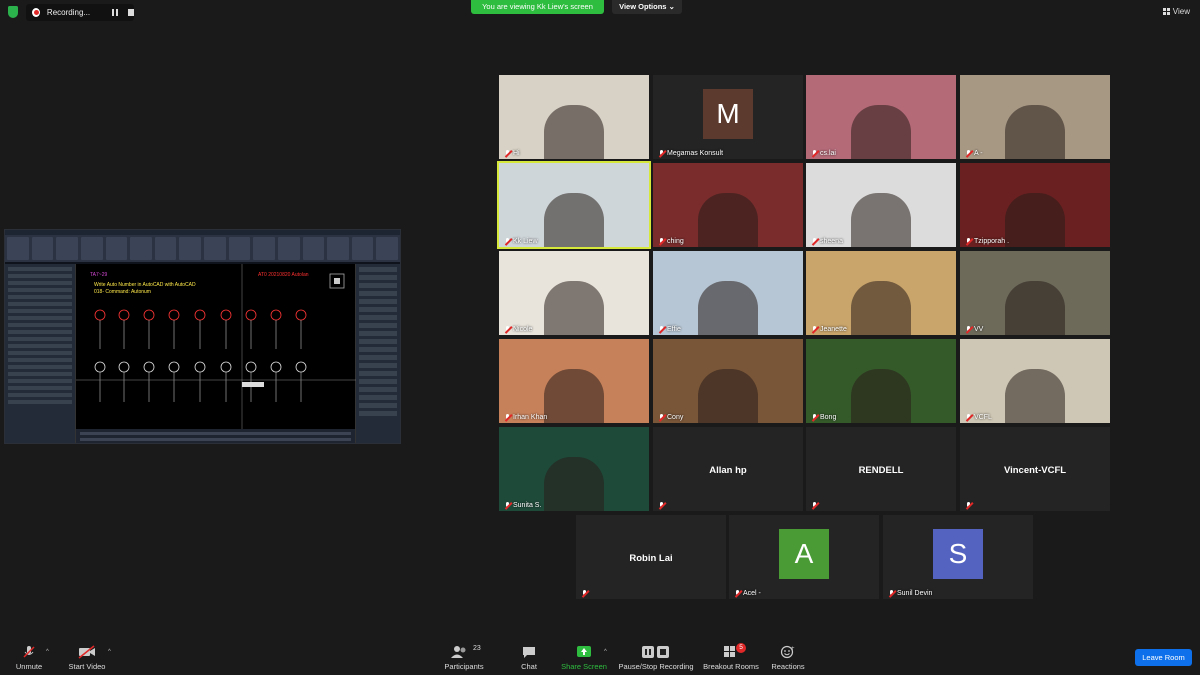 This screenshot has height=675, width=1200. Describe the element at coordinates (29, 658) in the screenshot. I see `unmute-button: Unmute` at that location.